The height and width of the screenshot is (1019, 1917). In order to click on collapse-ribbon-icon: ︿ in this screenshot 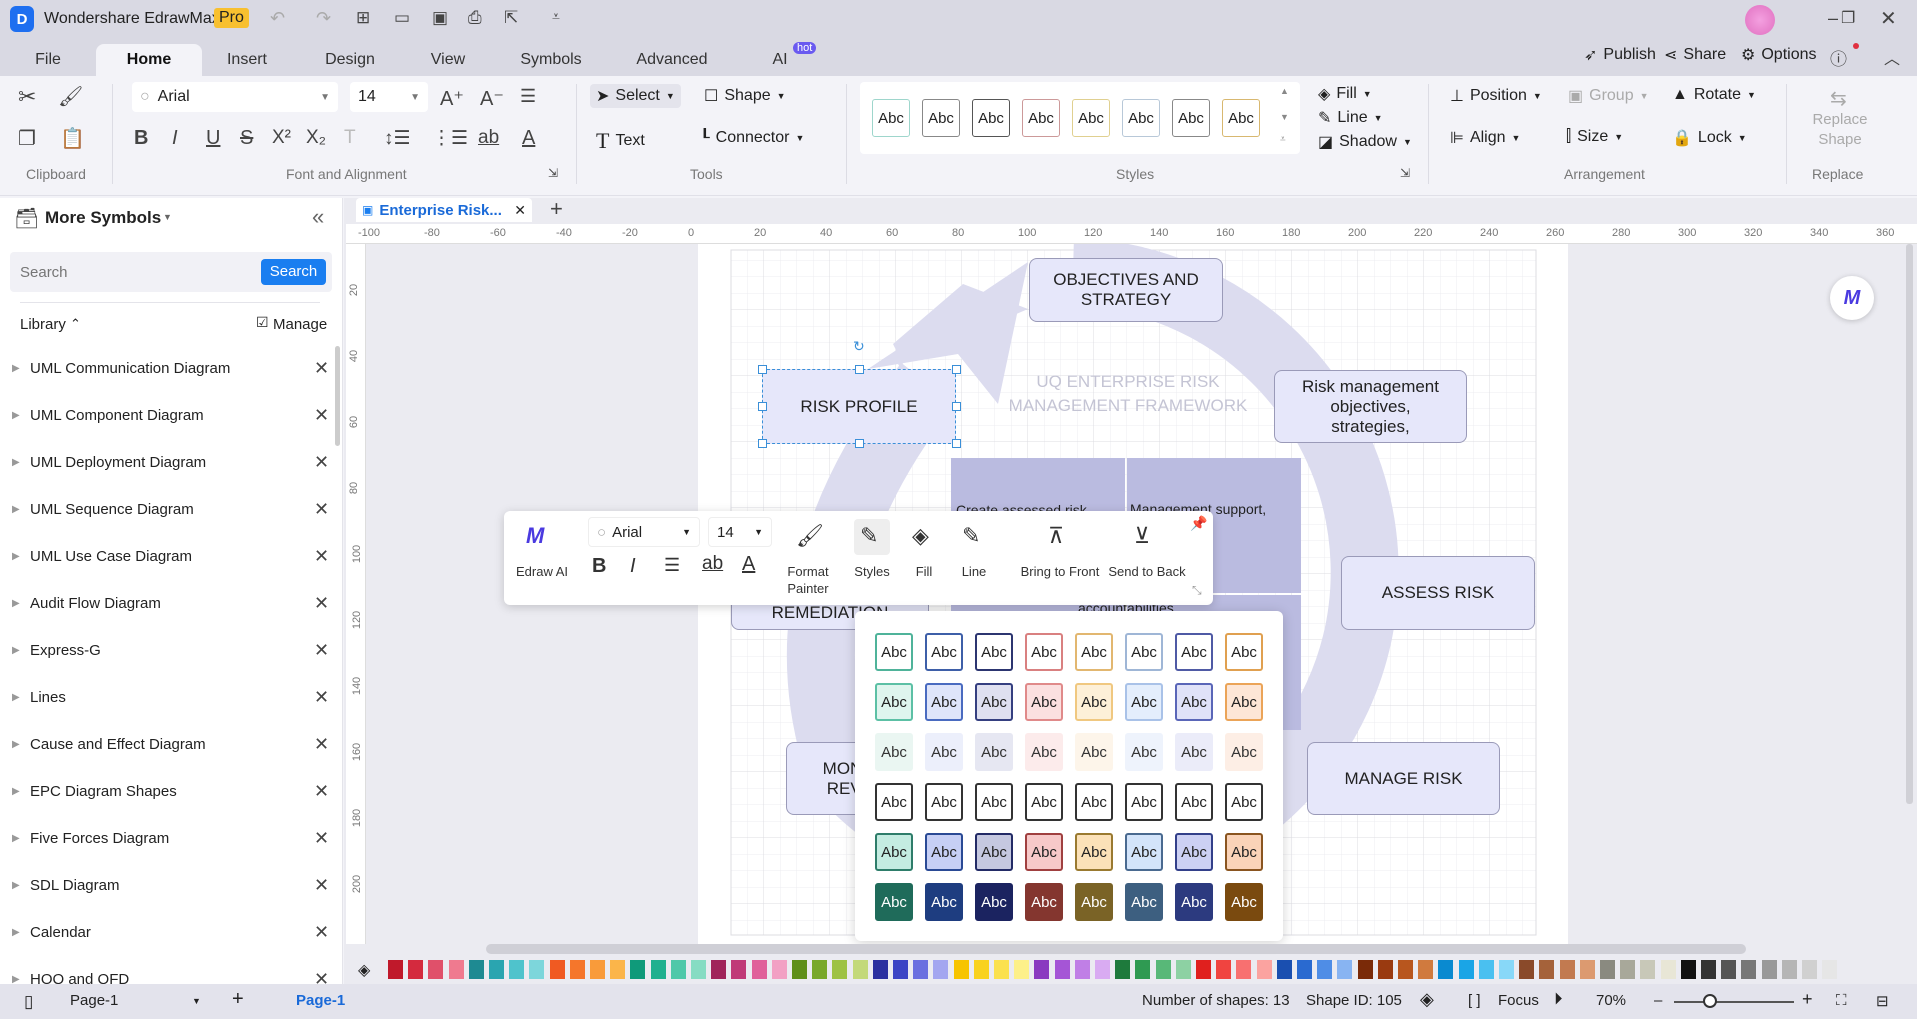, I will do `click(1892, 57)`.